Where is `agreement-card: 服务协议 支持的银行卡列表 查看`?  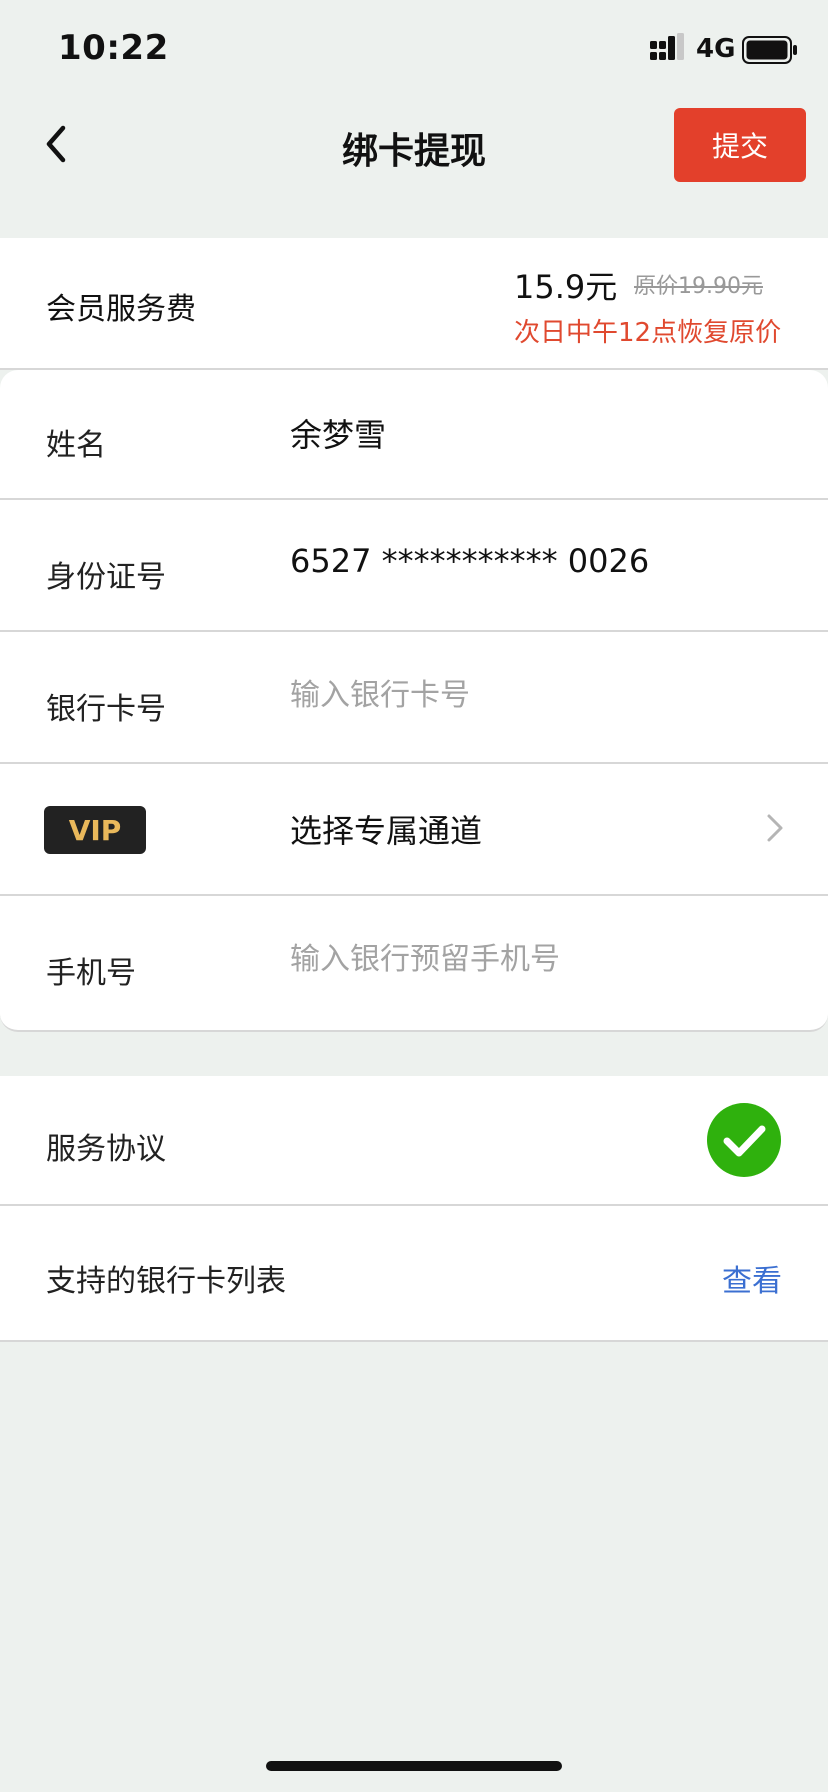
agreement-card: 服务协议 支持的银行卡列表 查看 is located at coordinates (414, 1209).